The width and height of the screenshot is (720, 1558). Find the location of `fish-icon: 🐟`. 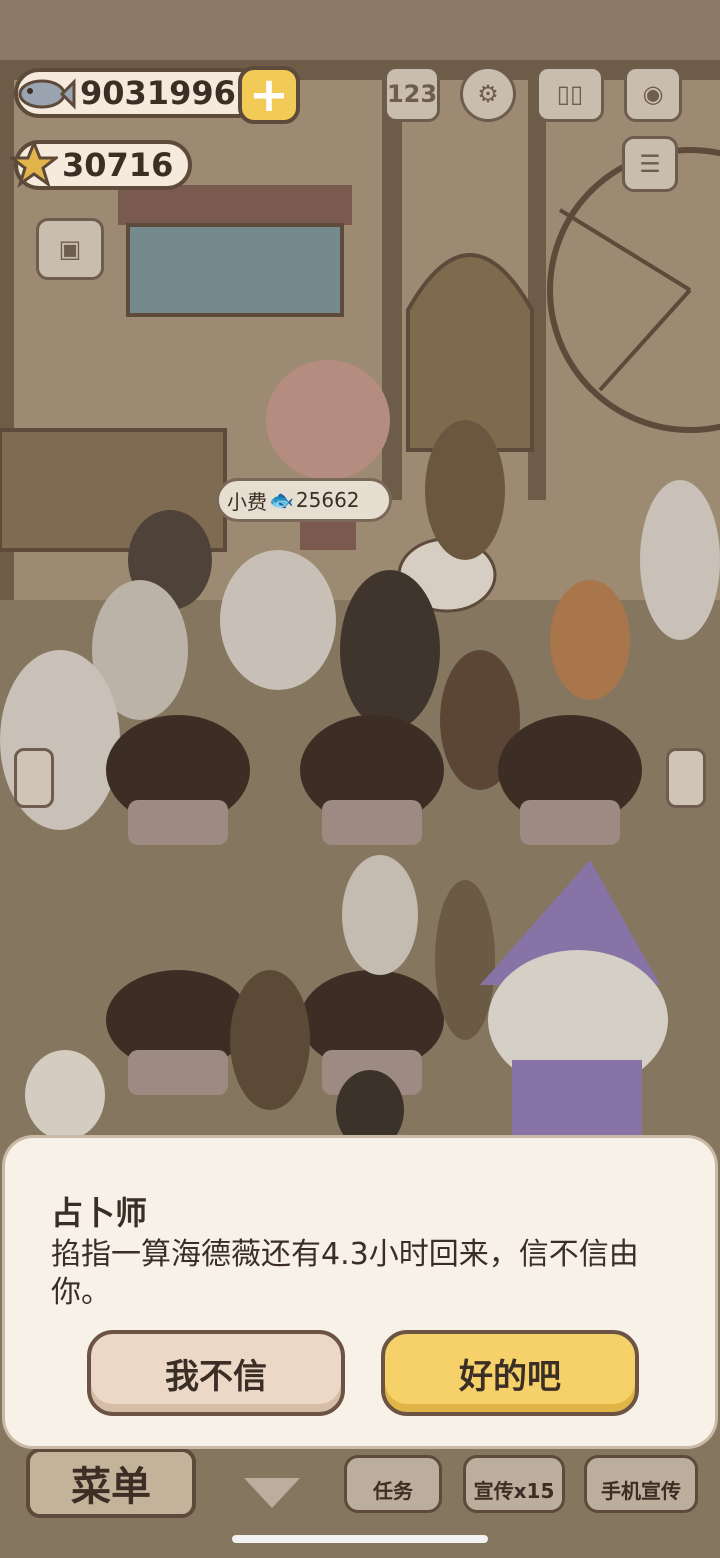

fish-icon: 🐟 is located at coordinates (281, 500).